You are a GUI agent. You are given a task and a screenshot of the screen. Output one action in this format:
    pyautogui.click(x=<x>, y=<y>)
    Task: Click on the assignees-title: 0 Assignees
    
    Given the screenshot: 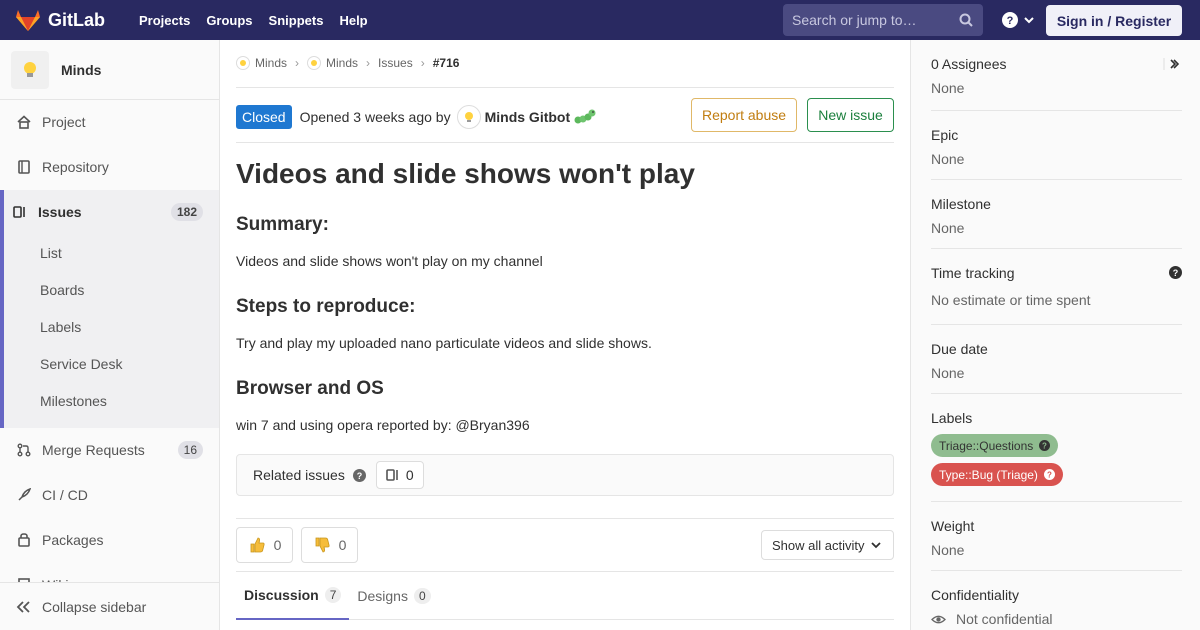 What is the action you would take?
    pyautogui.click(x=969, y=64)
    